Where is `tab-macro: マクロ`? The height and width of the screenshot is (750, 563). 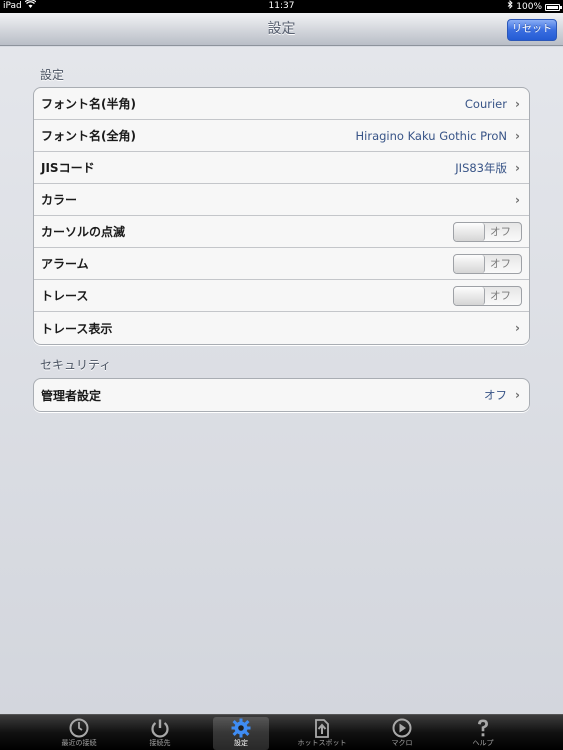
tab-macro: マクロ is located at coordinates (402, 733).